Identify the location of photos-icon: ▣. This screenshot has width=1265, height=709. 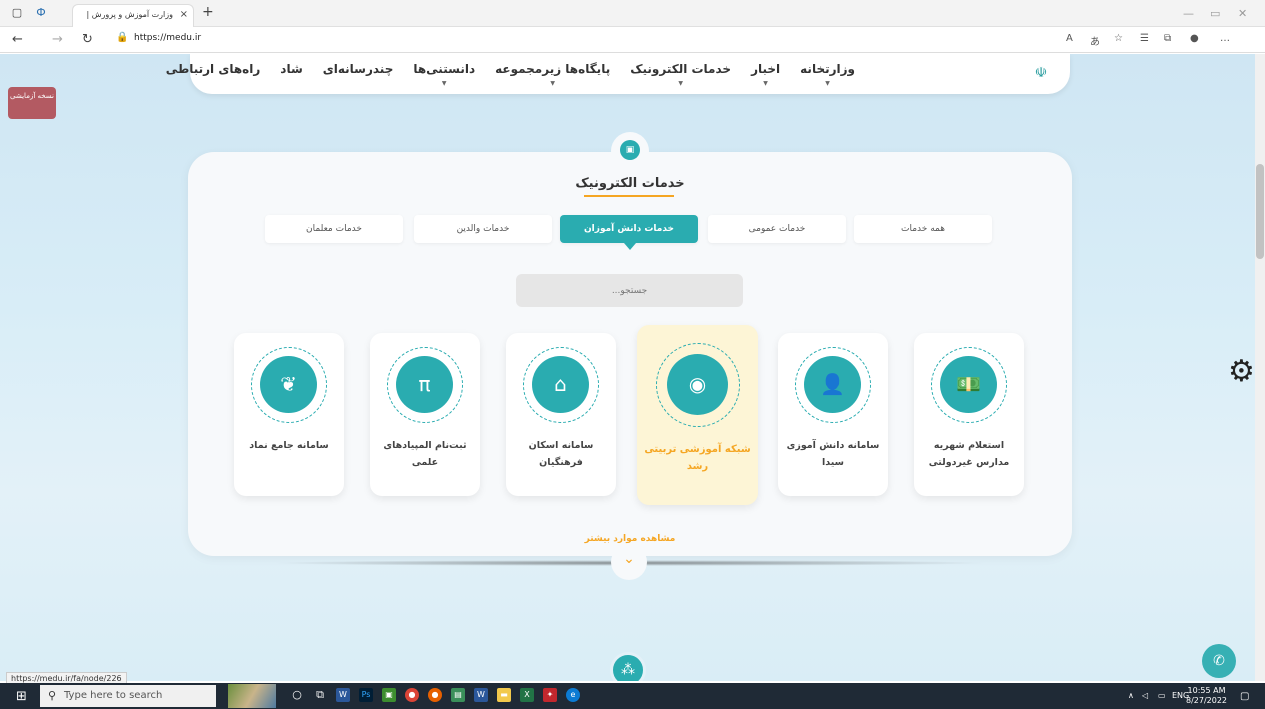
(389, 695).